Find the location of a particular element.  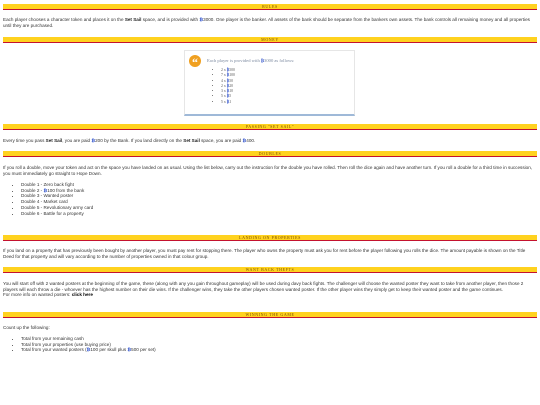

money-denomination-item: 5 x ₿1 is located at coordinates (228, 102).